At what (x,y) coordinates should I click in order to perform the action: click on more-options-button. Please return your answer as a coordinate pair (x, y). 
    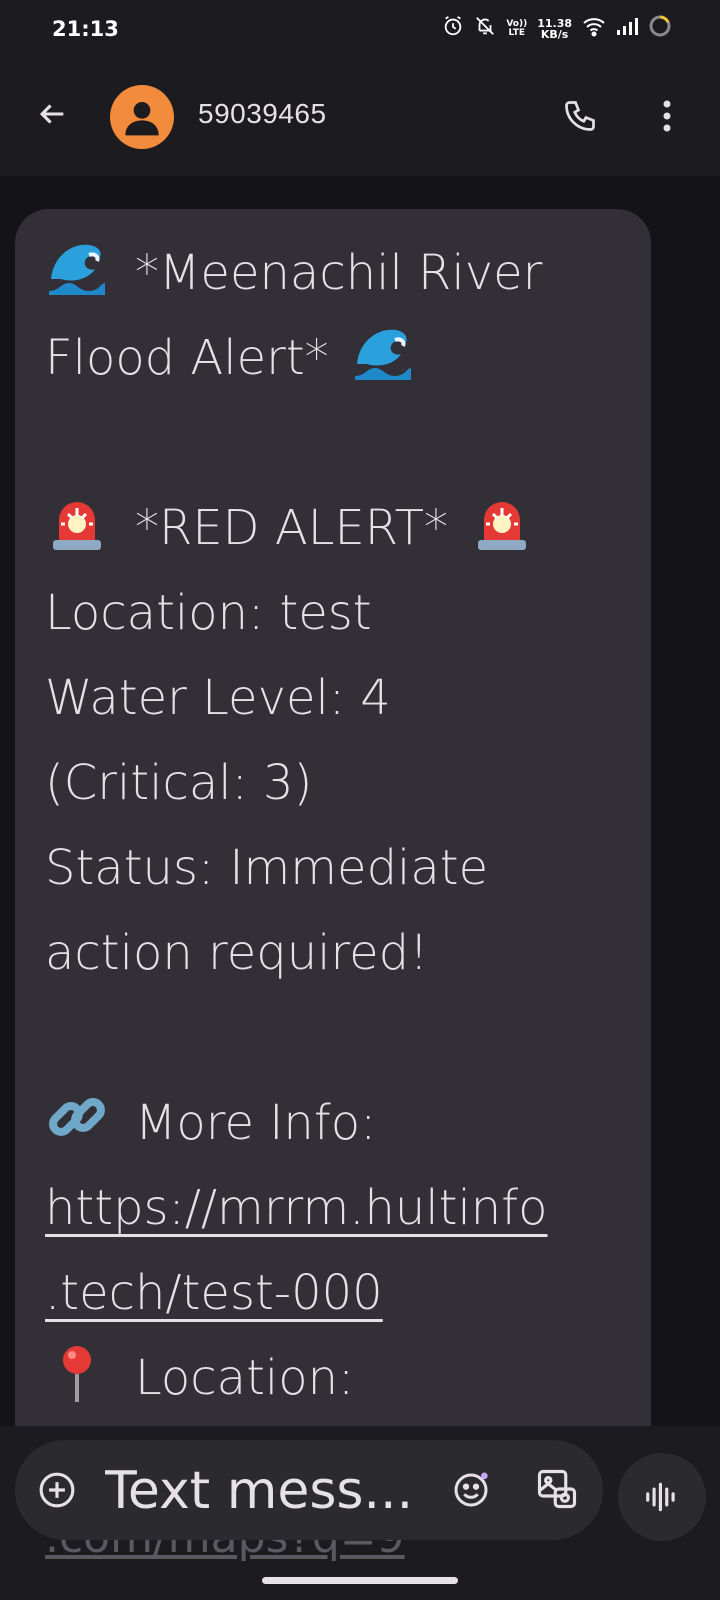
    Looking at the image, I should click on (667, 116).